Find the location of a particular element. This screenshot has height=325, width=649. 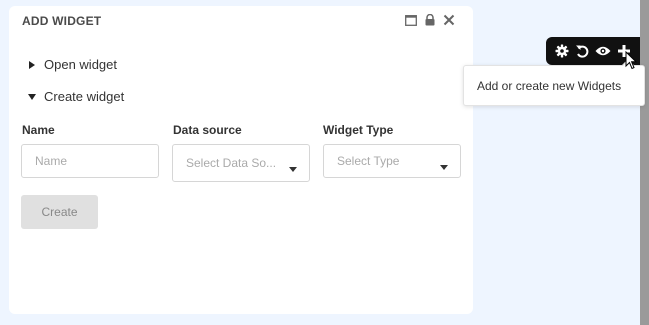

widget-type-select: Select Type is located at coordinates (392, 161).